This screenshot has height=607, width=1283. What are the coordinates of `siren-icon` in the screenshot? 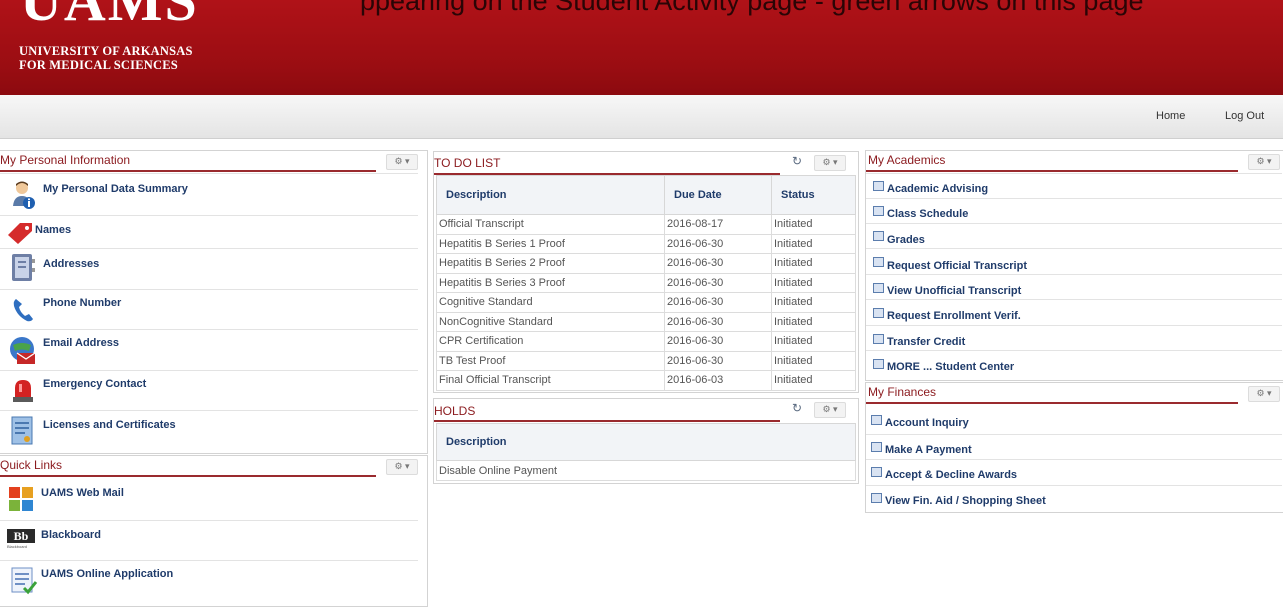 It's located at (23, 391).